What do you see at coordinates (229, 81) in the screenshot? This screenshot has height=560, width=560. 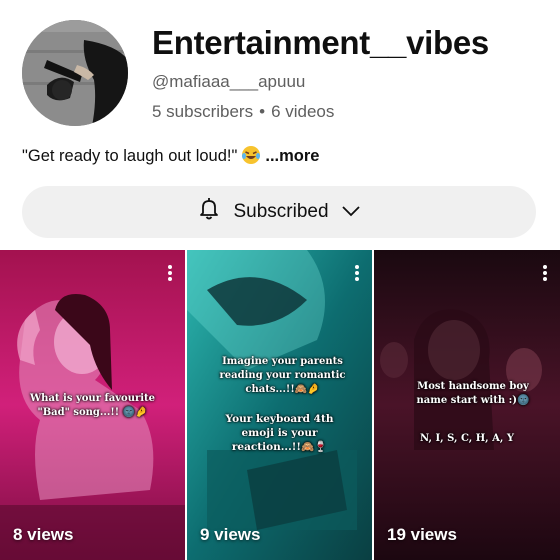 I see `channel-handle: @mafiaaa___apuuu` at bounding box center [229, 81].